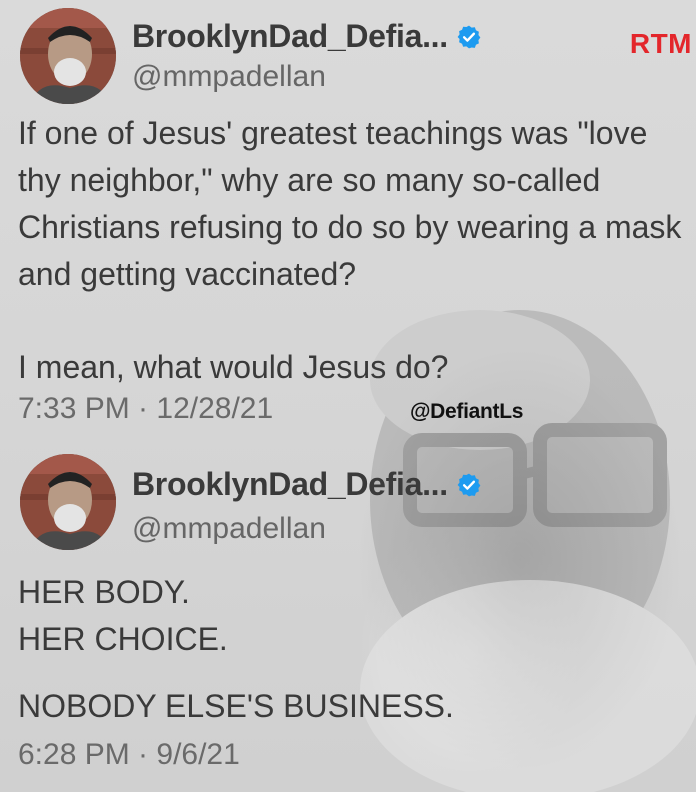  What do you see at coordinates (145, 409) in the screenshot?
I see `tweet-timestamp: 7:33 PM · 12/28/21` at bounding box center [145, 409].